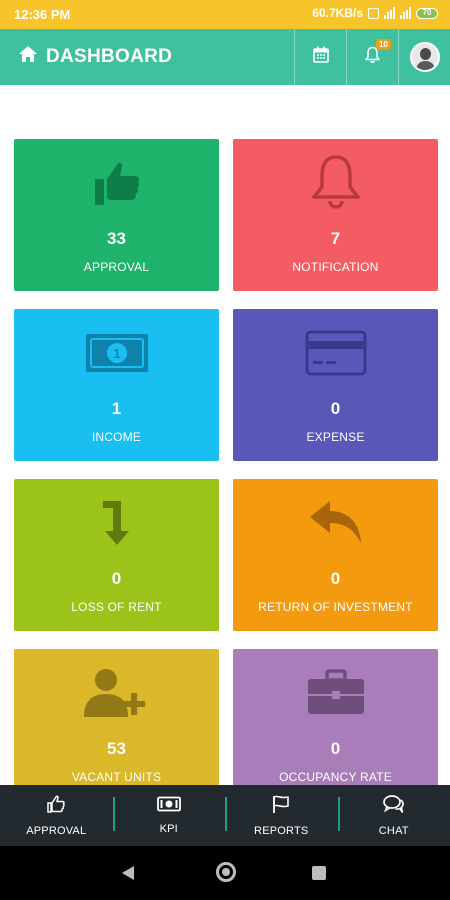  Describe the element at coordinates (116, 555) in the screenshot. I see `tile-loss-of-rent: 0 LOSS OF RENT` at that location.